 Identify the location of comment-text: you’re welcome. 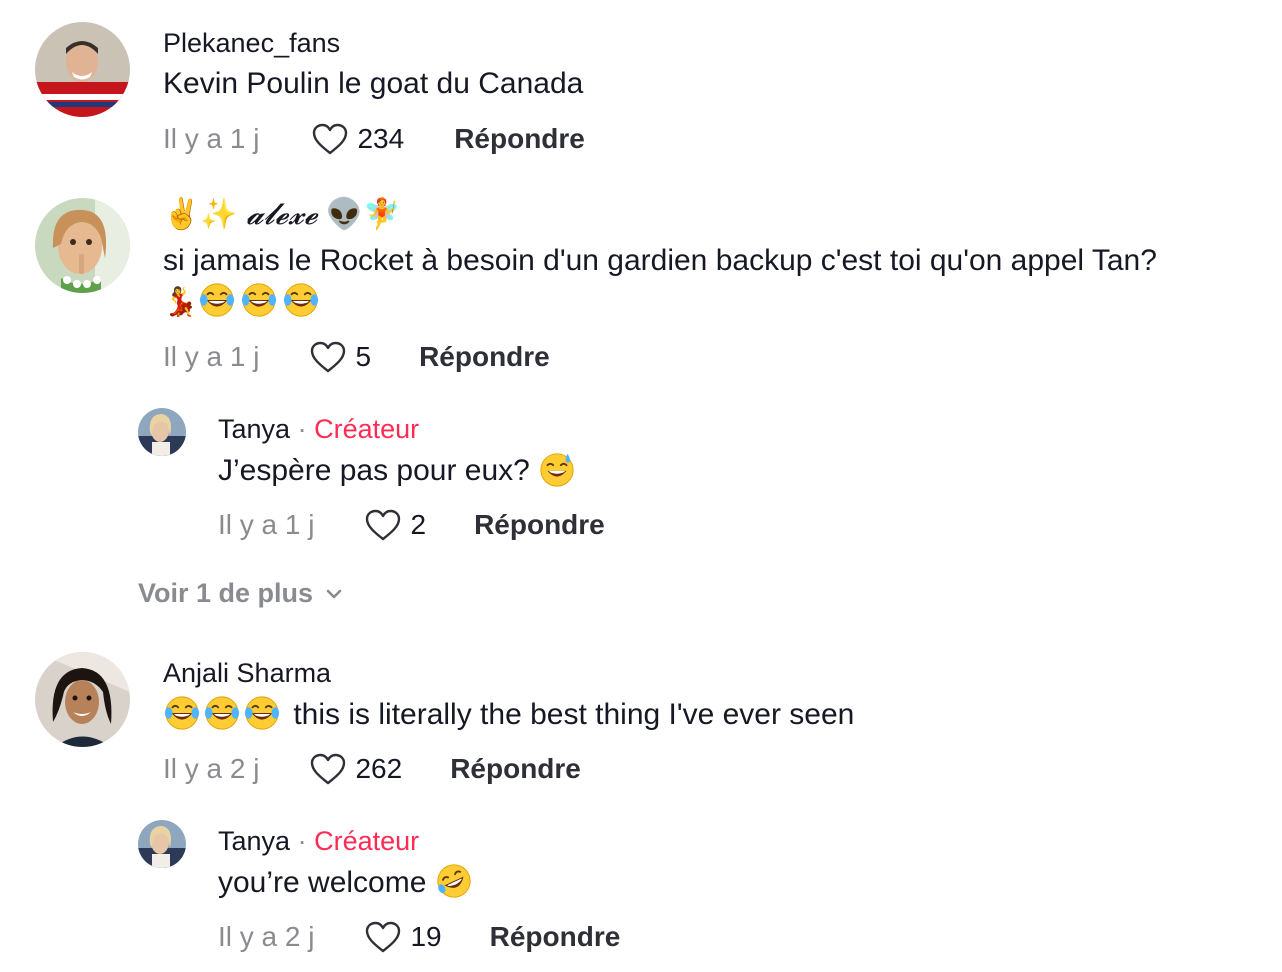
(347, 883).